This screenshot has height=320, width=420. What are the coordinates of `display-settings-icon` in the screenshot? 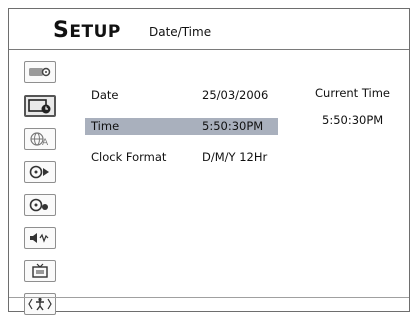 It's located at (40, 72).